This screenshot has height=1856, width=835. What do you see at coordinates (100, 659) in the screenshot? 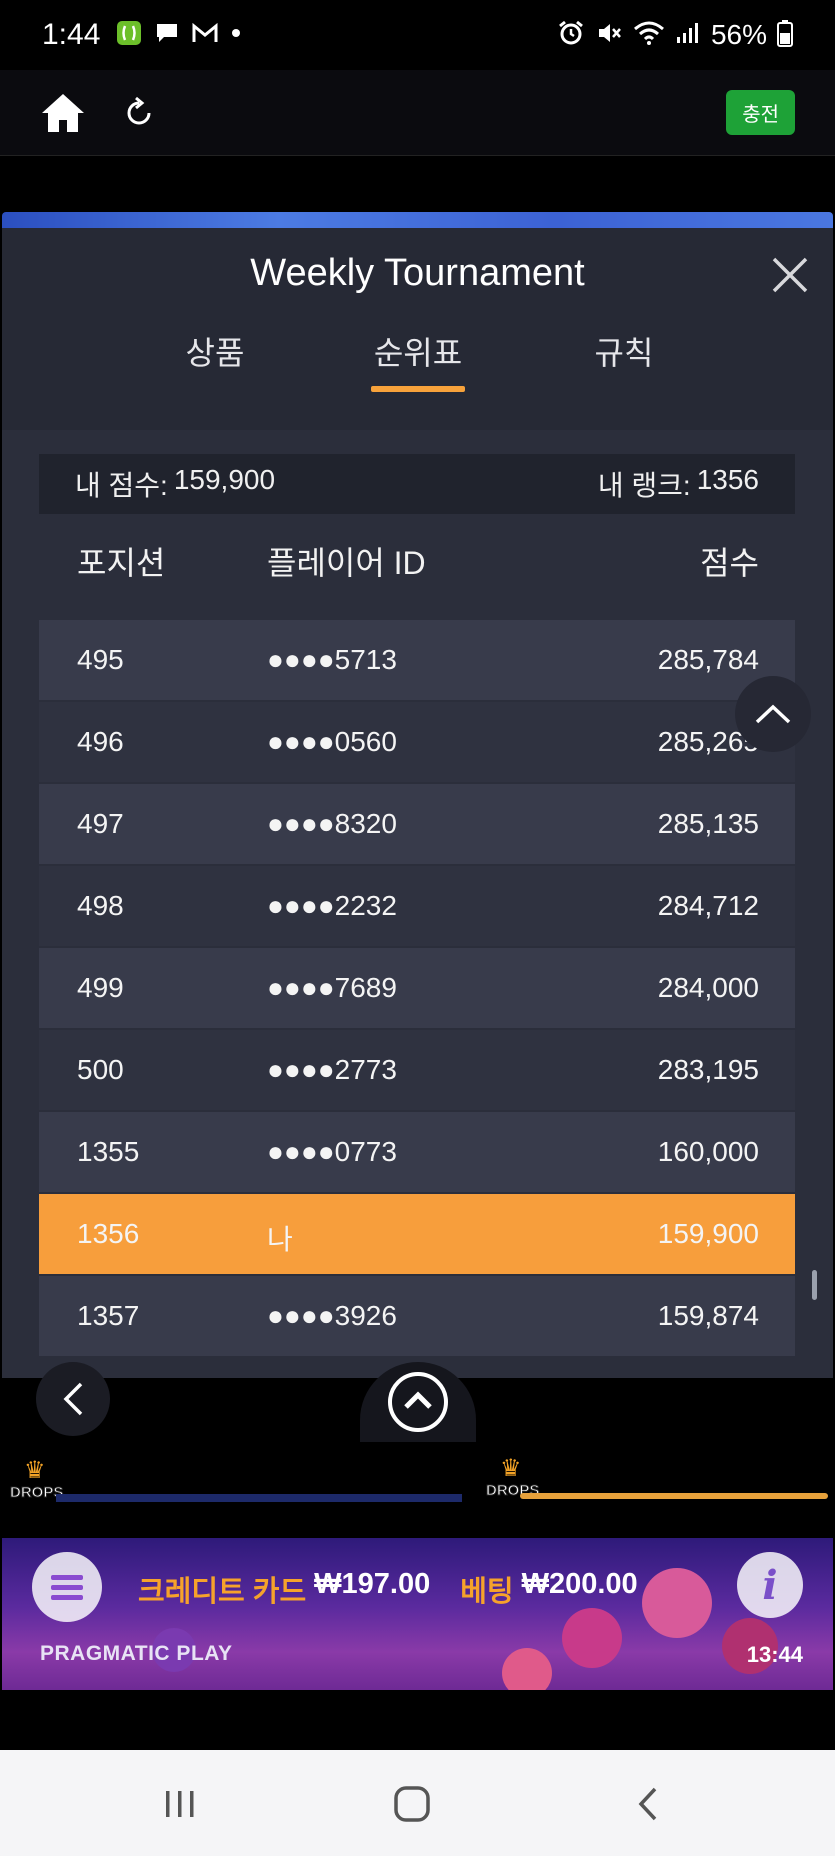
I see `row-position: 495` at bounding box center [100, 659].